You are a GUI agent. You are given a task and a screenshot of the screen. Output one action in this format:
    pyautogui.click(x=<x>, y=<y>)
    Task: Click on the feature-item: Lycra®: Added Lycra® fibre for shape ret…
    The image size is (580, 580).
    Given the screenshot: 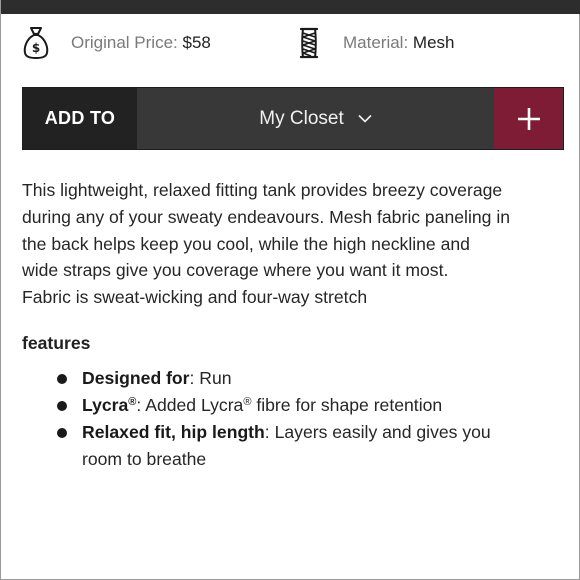 What is the action you would take?
    pyautogui.click(x=282, y=405)
    